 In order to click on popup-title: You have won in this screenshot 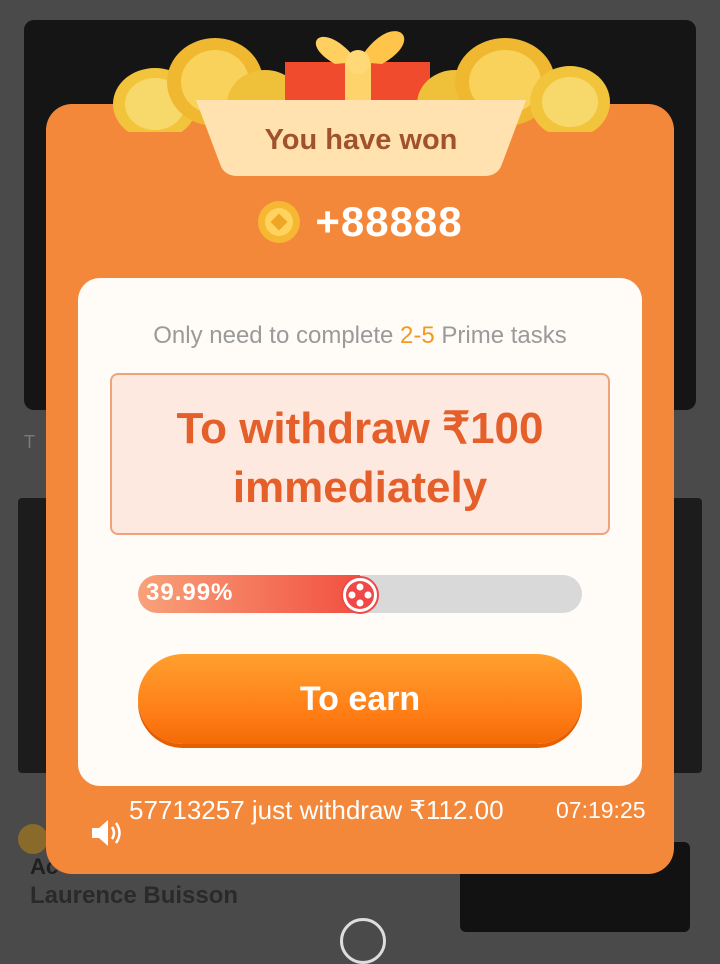, I will do `click(361, 140)`.